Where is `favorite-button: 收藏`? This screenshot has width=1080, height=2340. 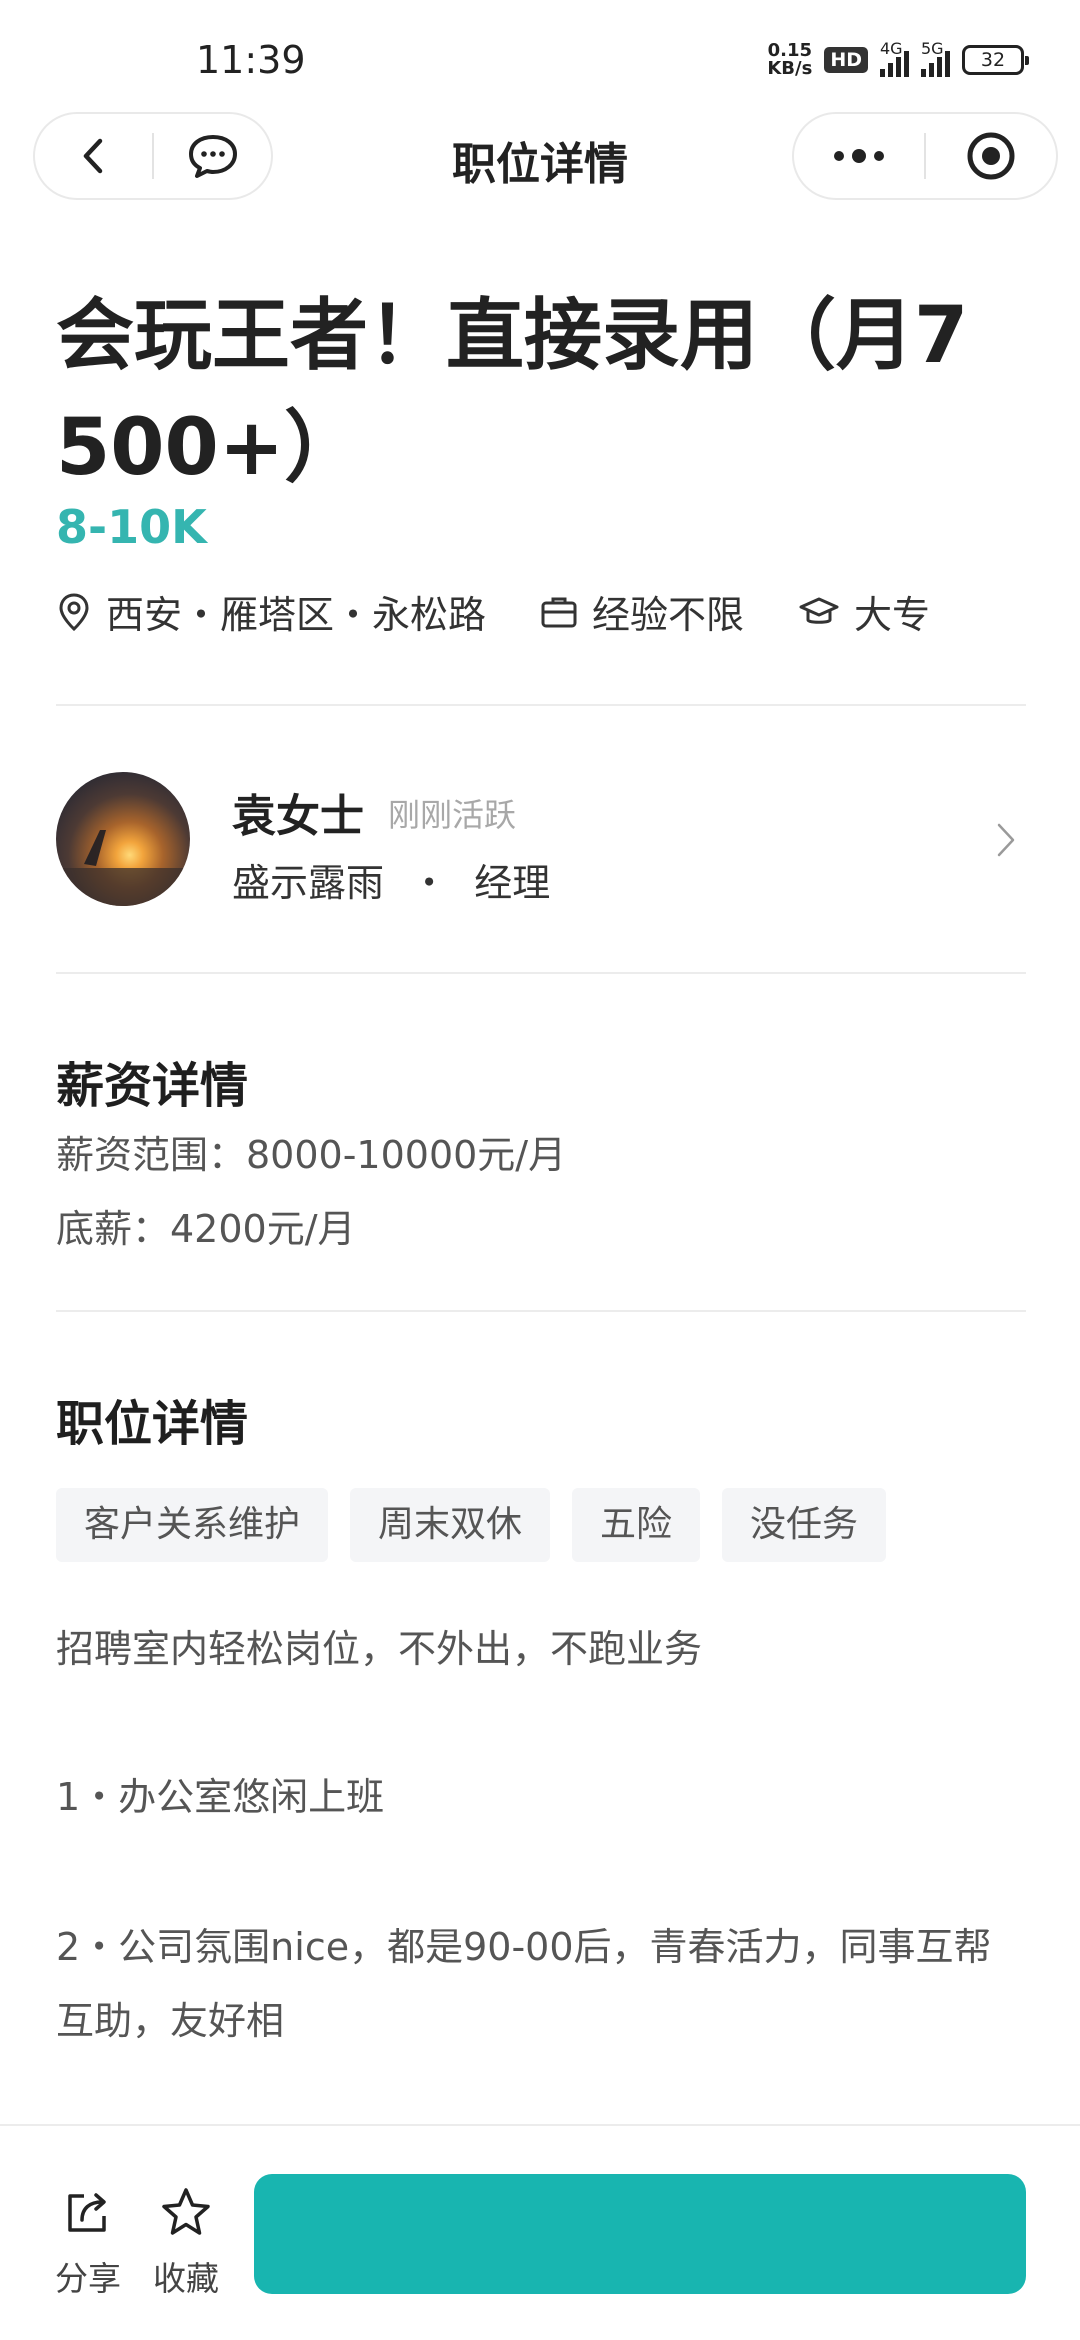 favorite-button: 收藏 is located at coordinates (186, 2243).